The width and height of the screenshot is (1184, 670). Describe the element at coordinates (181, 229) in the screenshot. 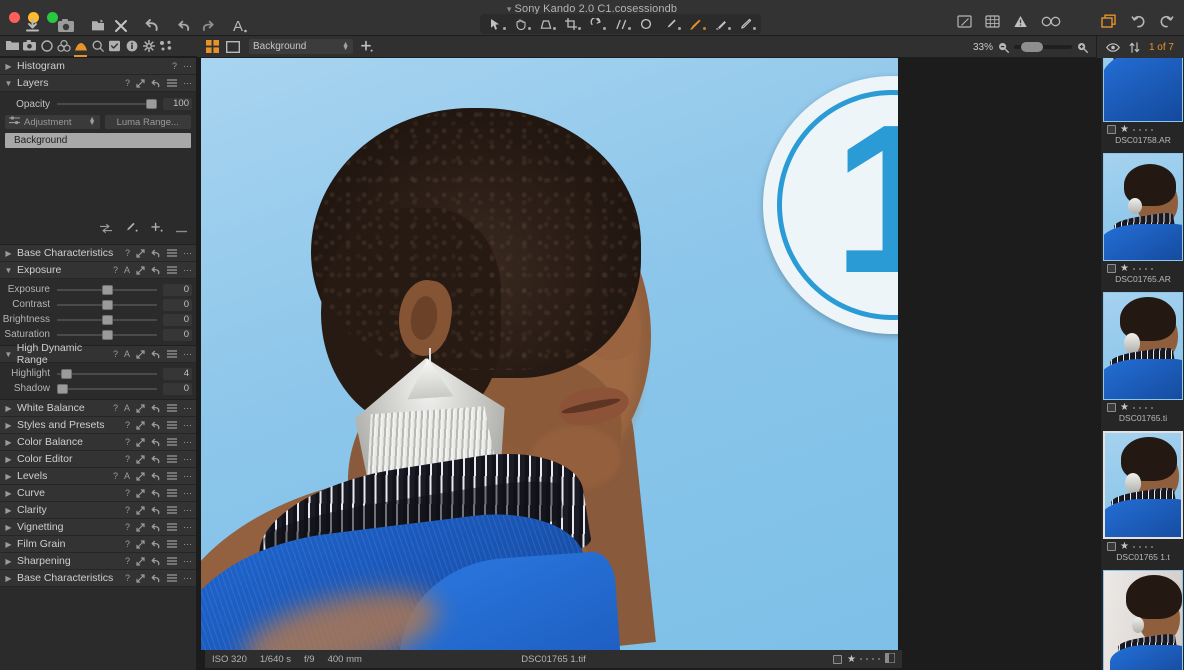

I see `remove-layer-icon` at that location.